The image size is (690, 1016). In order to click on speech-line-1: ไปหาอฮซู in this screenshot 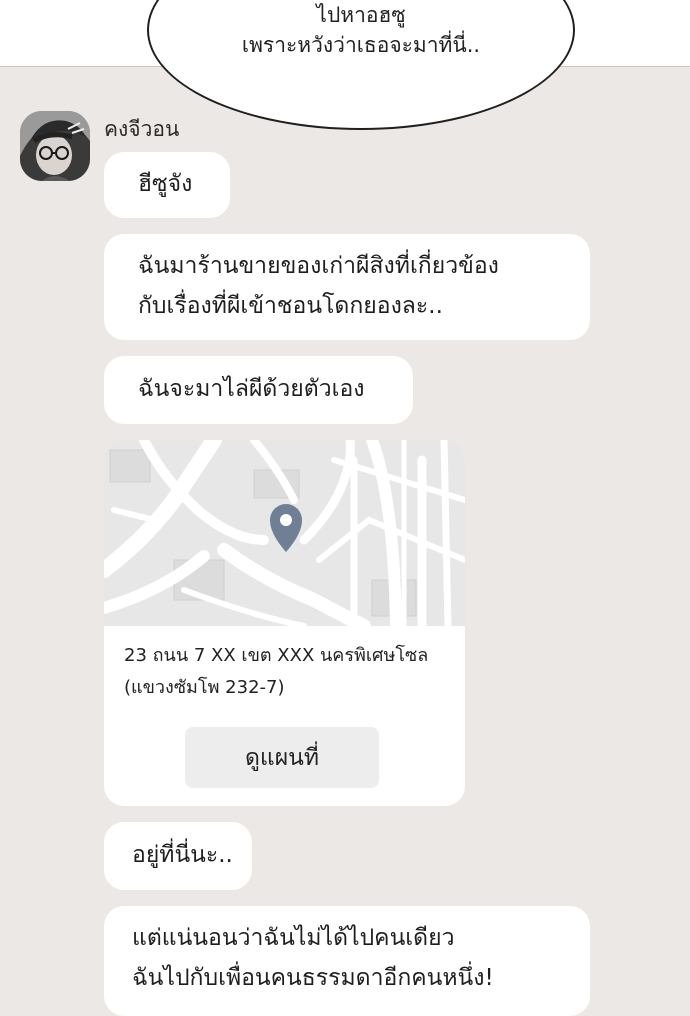, I will do `click(361, 15)`.